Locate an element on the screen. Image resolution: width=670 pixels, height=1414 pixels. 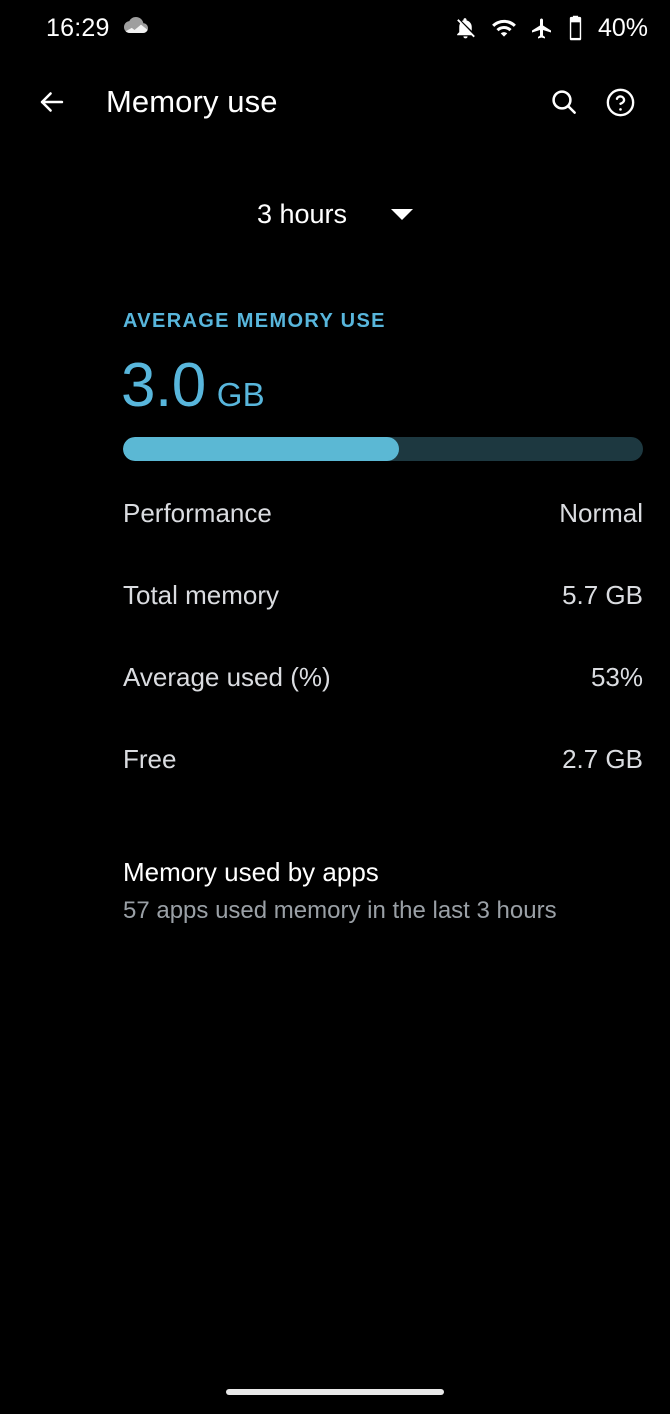
app-bar: Memory use is located at coordinates (335, 102).